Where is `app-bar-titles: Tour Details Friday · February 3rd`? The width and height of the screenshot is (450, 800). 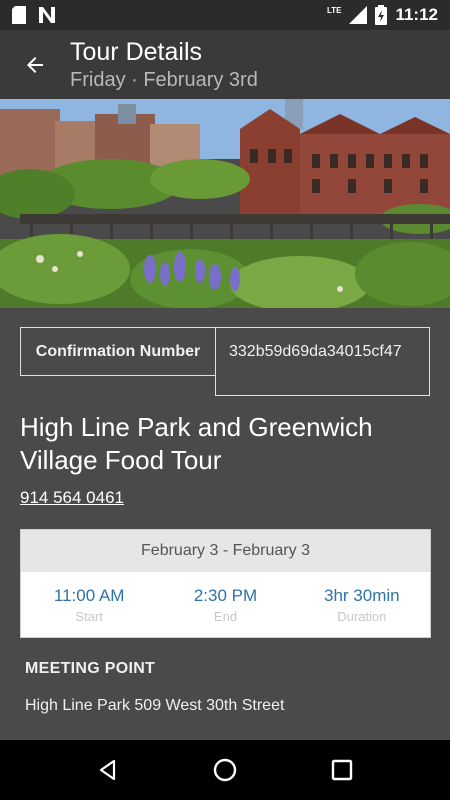
app-bar-titles: Tour Details Friday · February 3rd is located at coordinates (164, 65).